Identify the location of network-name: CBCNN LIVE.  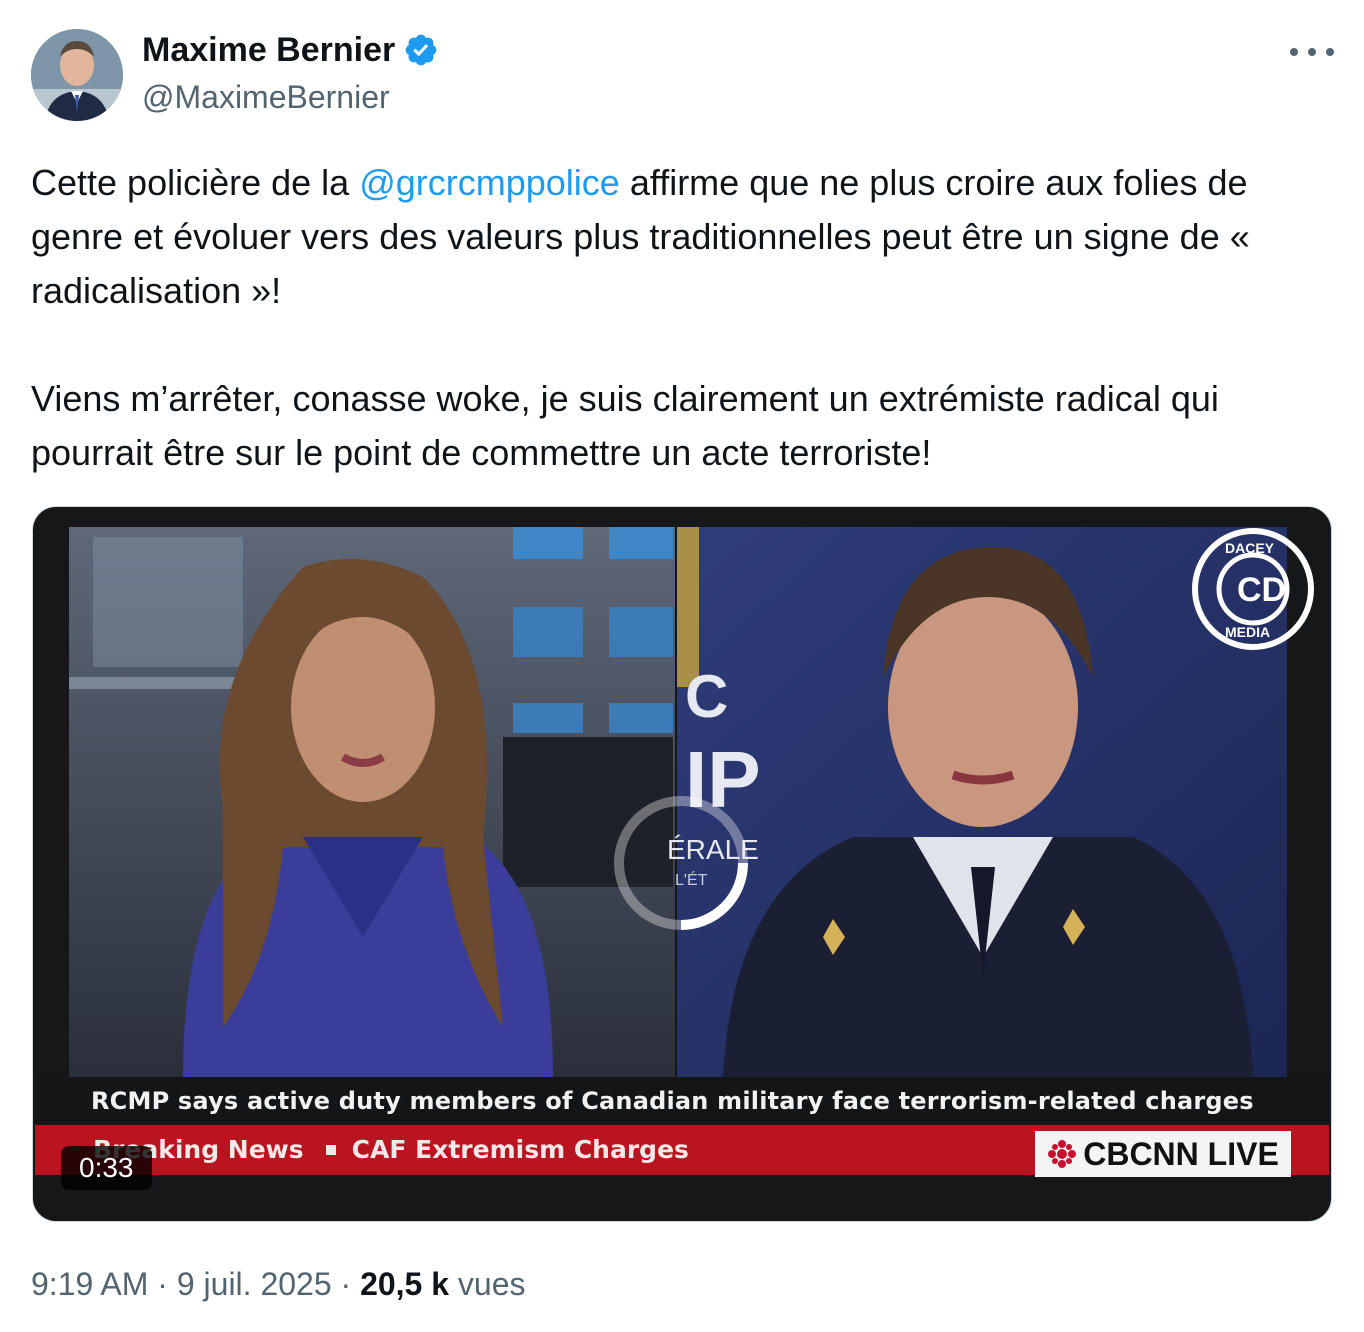
(1181, 1153).